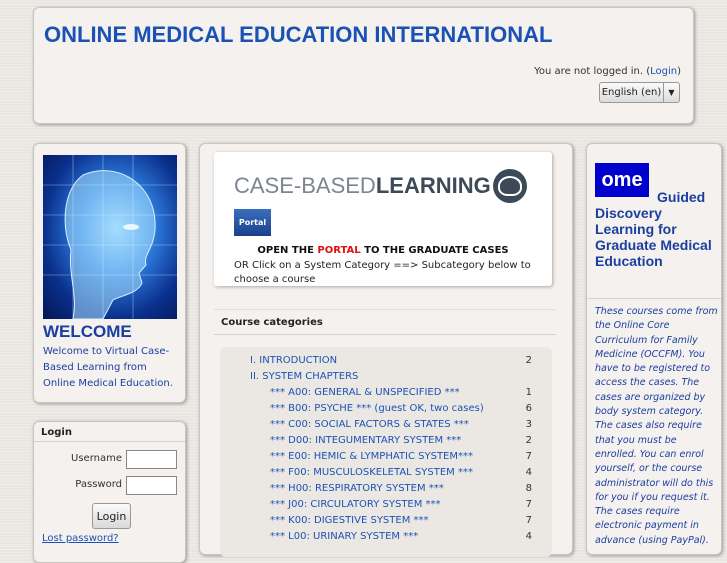 This screenshot has width=727, height=563. Describe the element at coordinates (287, 250) in the screenshot. I see `open-prefix: OPEN THE` at that location.